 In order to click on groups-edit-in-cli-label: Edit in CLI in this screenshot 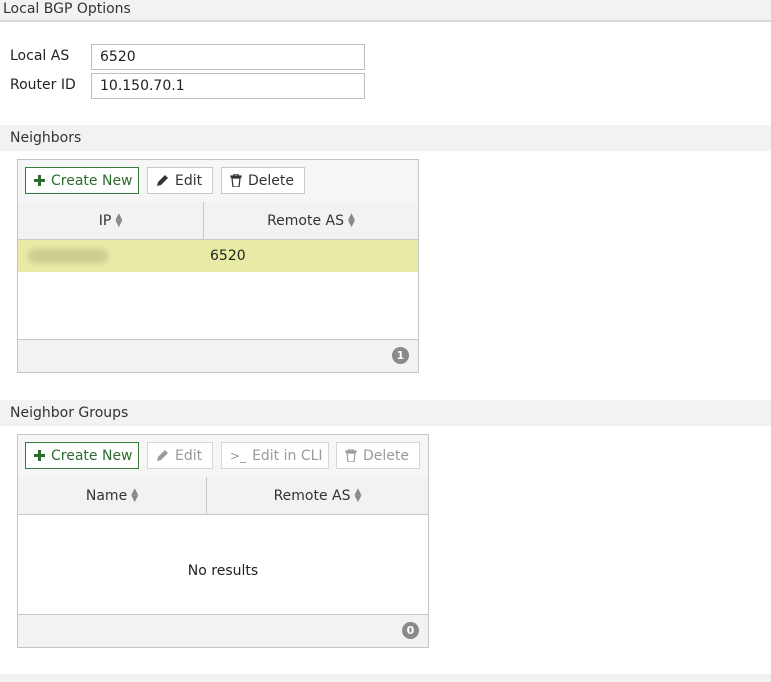, I will do `click(287, 455)`.